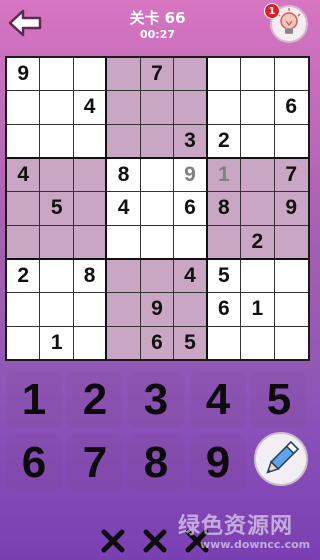 The height and width of the screenshot is (560, 320). What do you see at coordinates (24, 242) in the screenshot?
I see `cell-r6-c1` at bounding box center [24, 242].